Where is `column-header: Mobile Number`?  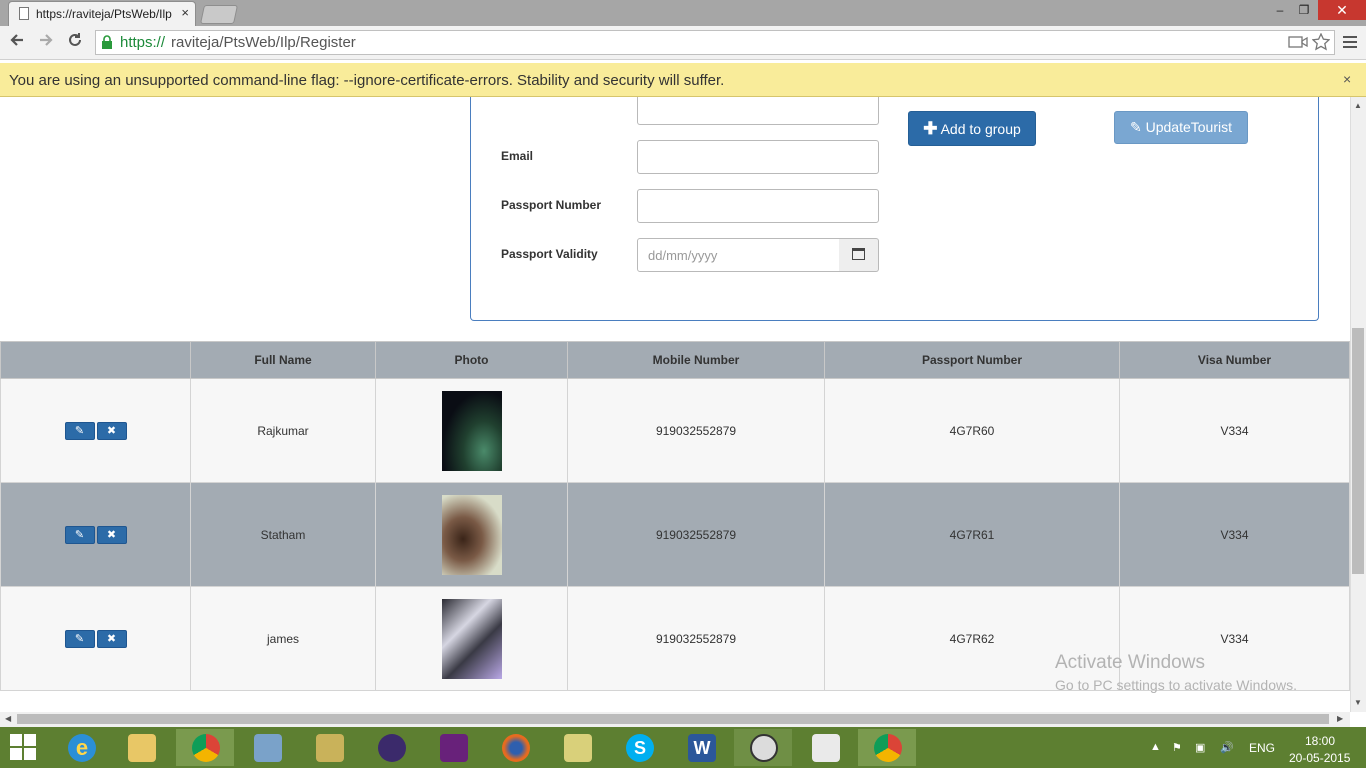 column-header: Mobile Number is located at coordinates (696, 360).